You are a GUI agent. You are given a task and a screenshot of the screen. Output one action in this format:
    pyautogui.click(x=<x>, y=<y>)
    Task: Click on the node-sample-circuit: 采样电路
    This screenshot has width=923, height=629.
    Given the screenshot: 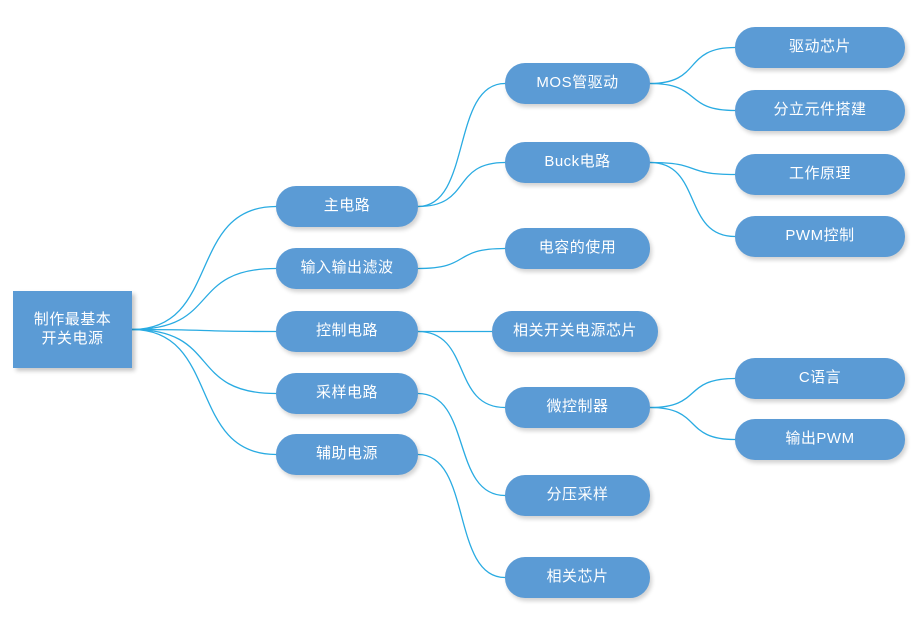 What is the action you would take?
    pyautogui.click(x=347, y=393)
    